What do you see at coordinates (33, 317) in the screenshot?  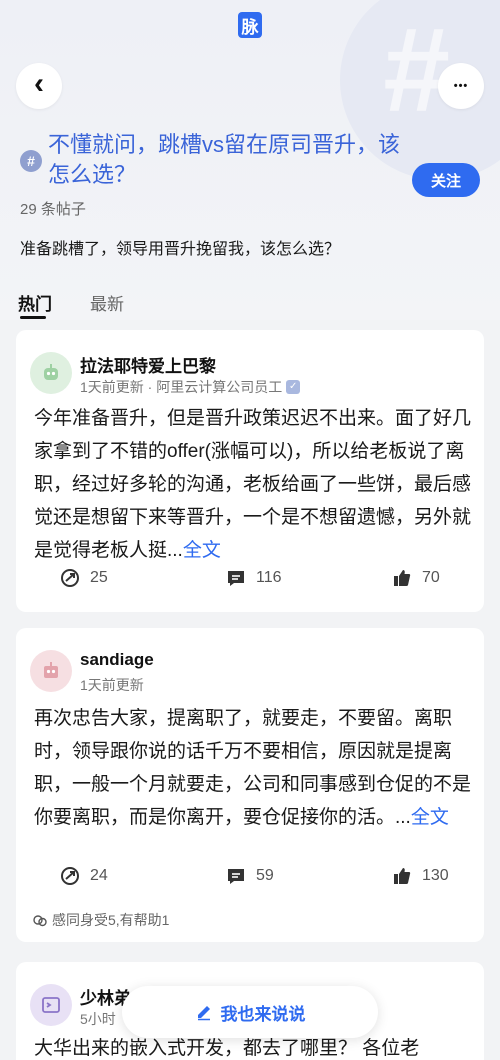 I see `active-tab-indicator` at bounding box center [33, 317].